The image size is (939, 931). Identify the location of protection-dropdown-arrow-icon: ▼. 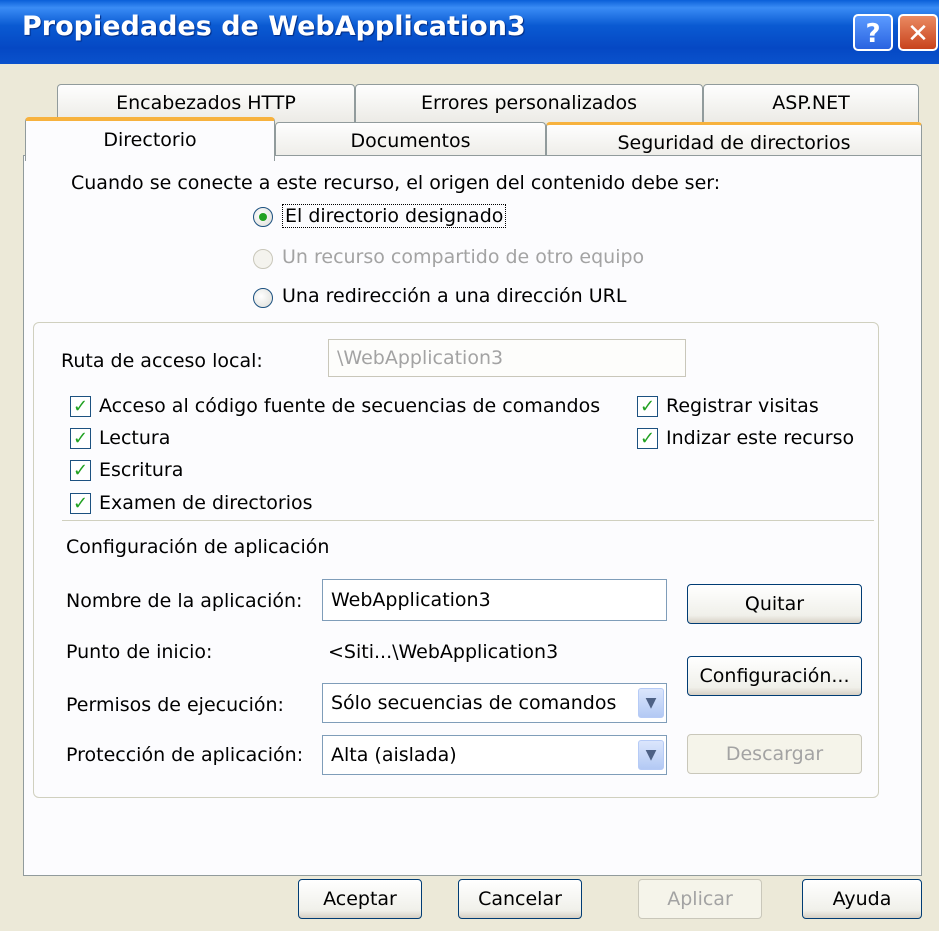
(651, 755).